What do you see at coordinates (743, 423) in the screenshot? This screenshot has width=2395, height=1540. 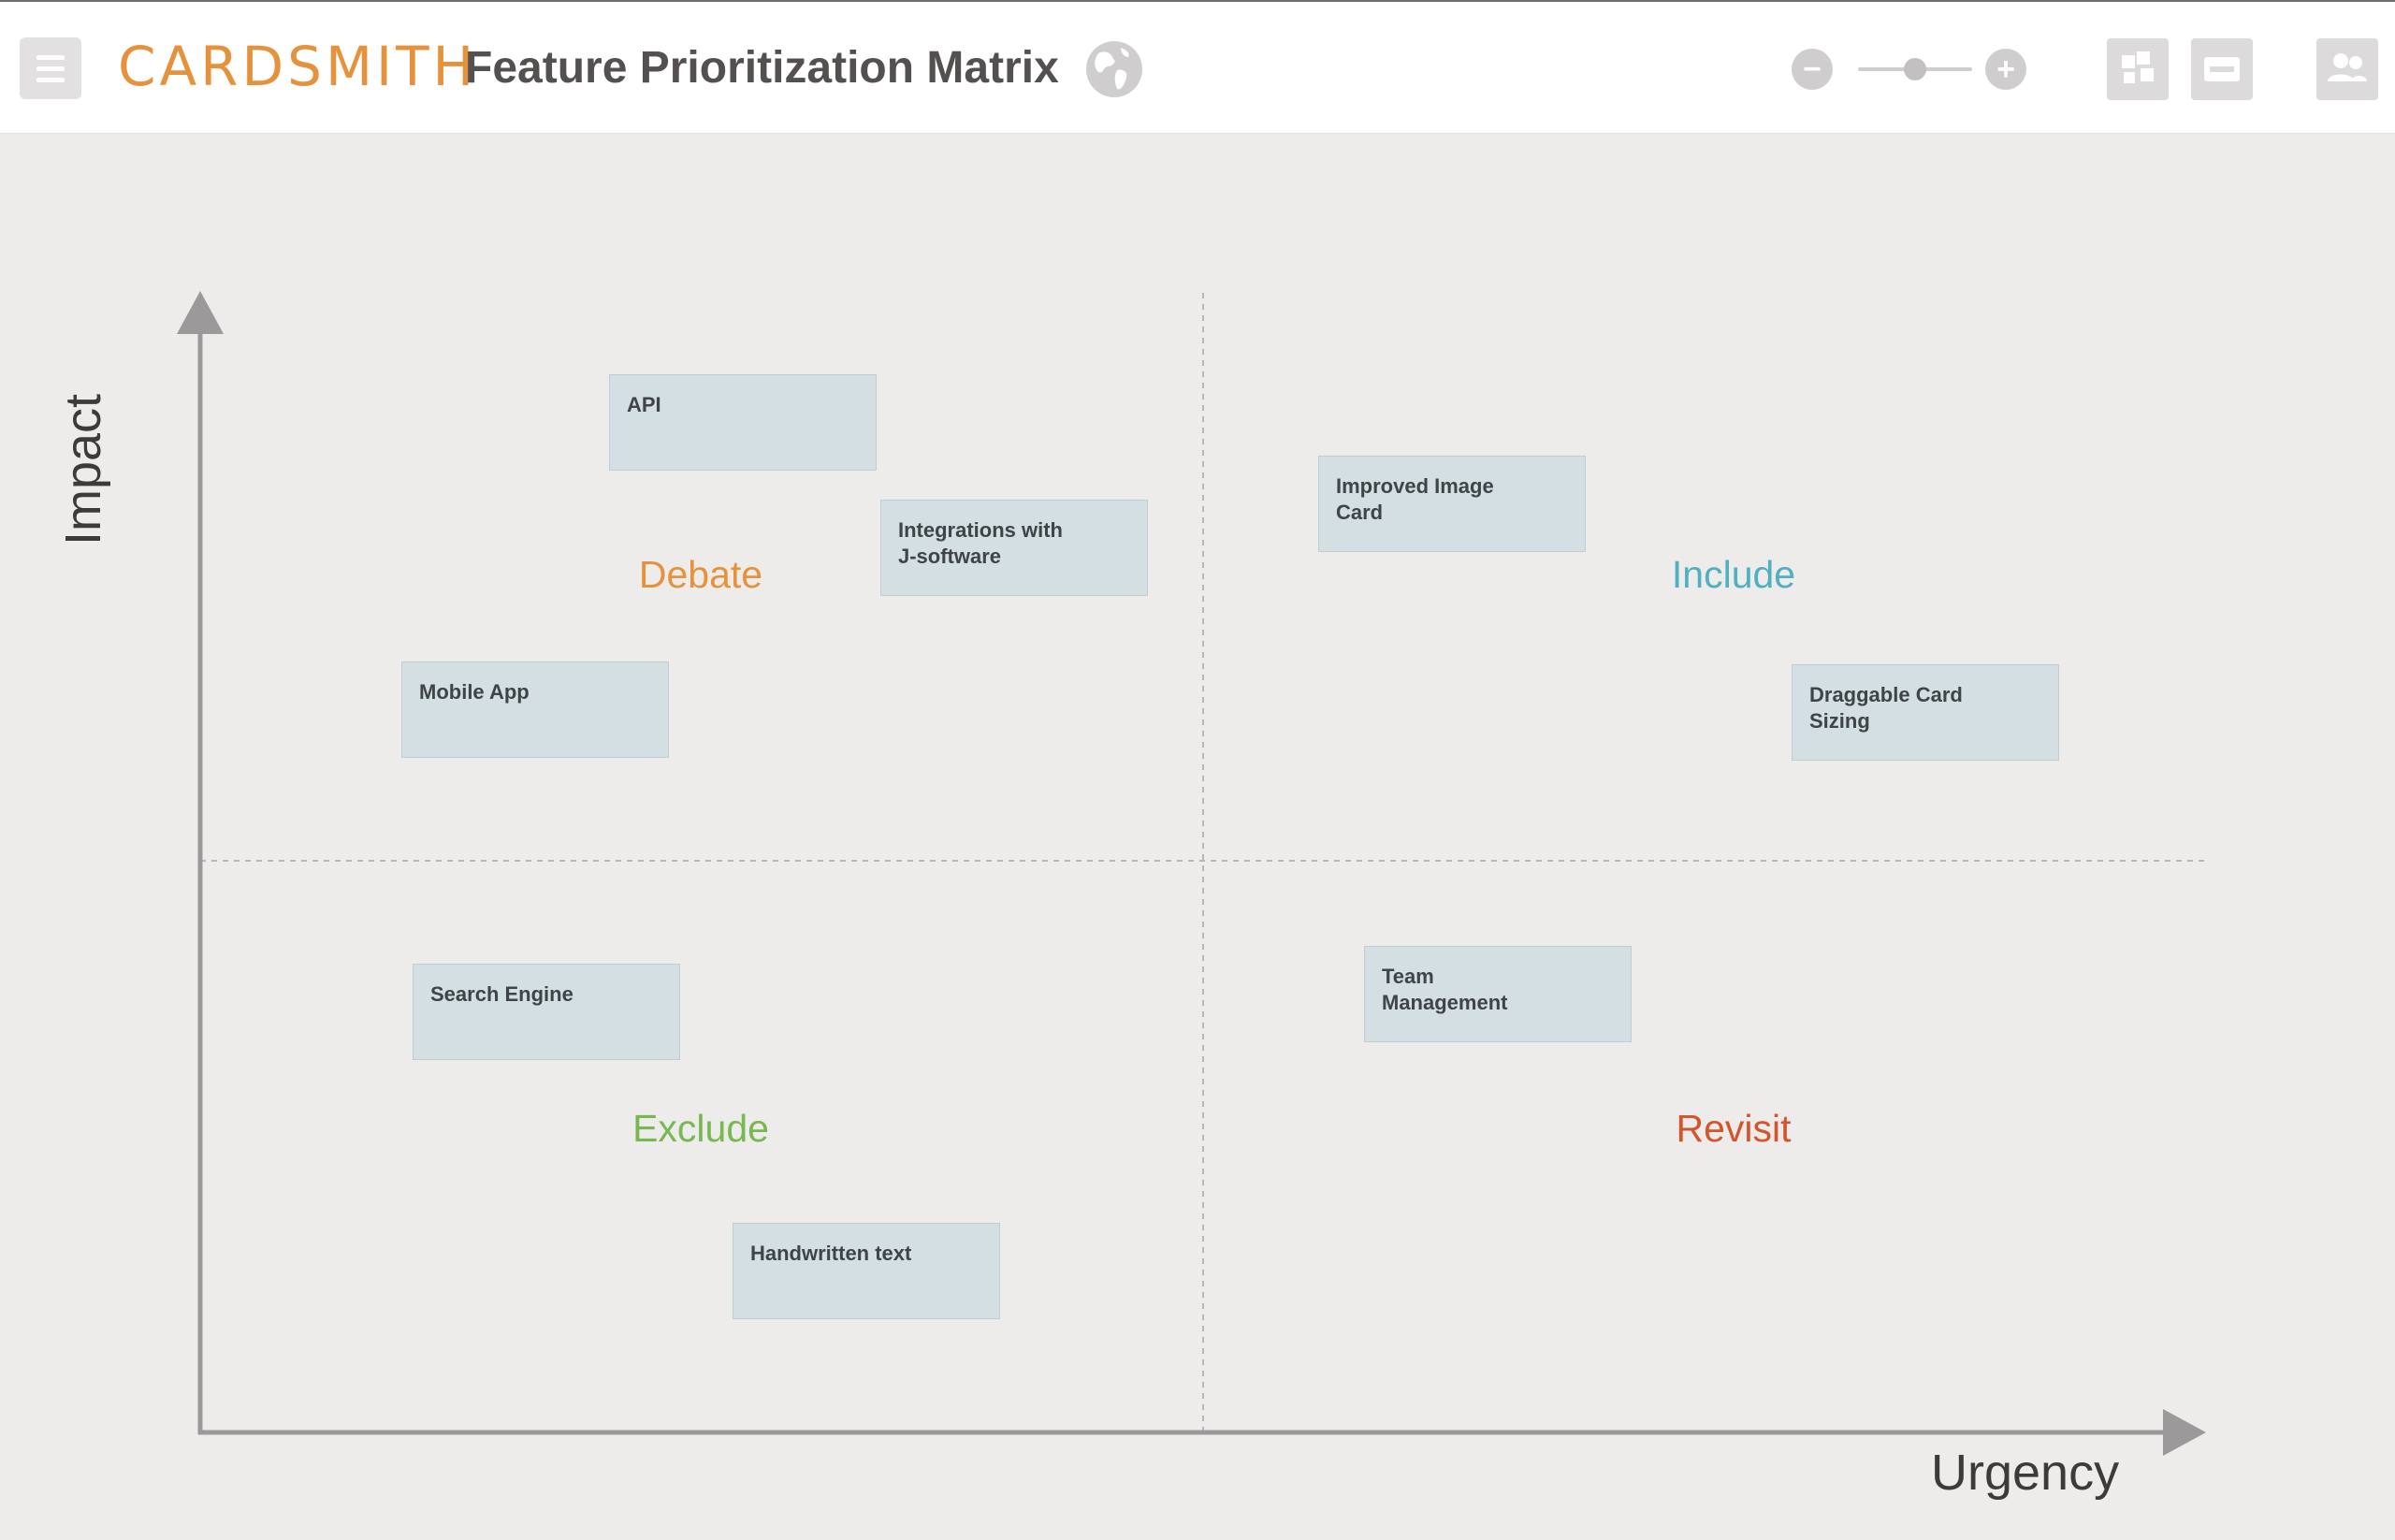 I see `card-api: API` at bounding box center [743, 423].